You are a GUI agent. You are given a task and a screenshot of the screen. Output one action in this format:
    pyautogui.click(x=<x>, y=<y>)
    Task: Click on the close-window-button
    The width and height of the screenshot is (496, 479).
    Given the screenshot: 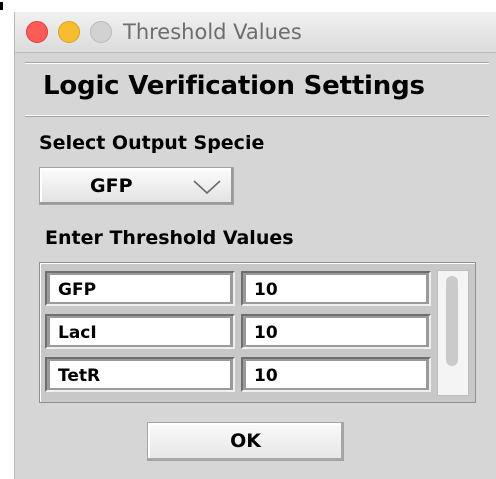 What is the action you would take?
    pyautogui.click(x=37, y=32)
    